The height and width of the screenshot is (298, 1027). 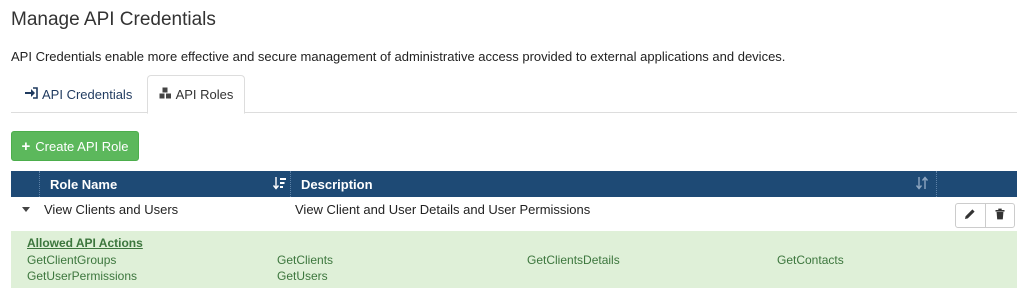 What do you see at coordinates (204, 94) in the screenshot?
I see `tab-label: API Roles` at bounding box center [204, 94].